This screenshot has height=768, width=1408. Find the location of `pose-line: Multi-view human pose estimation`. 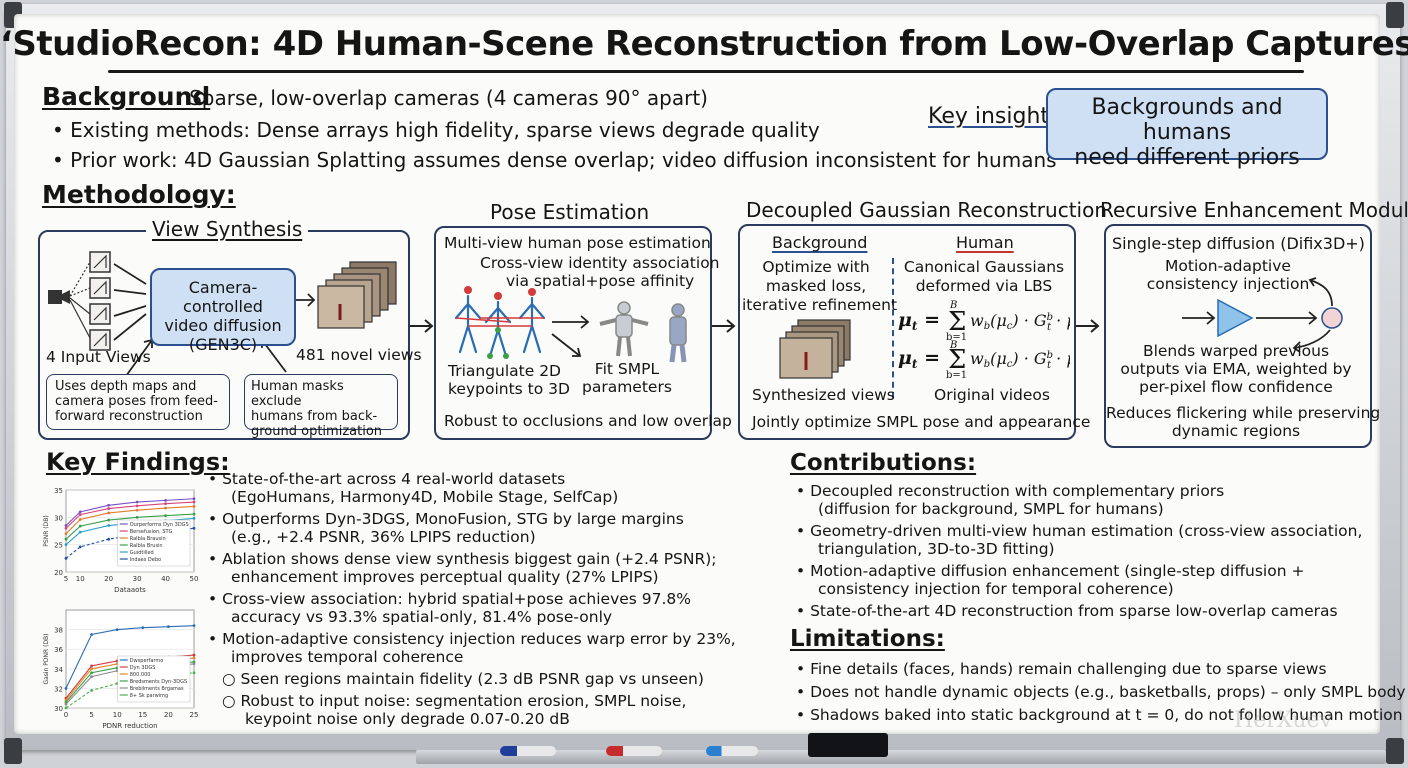

pose-line: Multi-view human pose estimation is located at coordinates (577, 243).